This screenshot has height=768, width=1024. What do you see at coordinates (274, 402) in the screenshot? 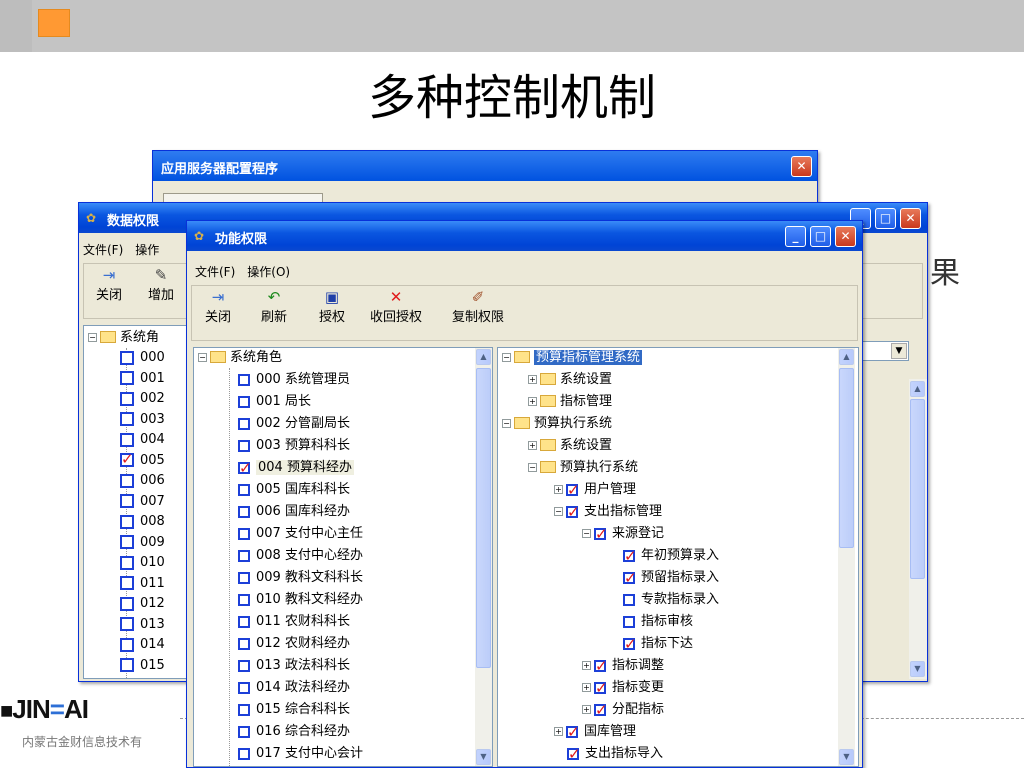
I see `role-row: 001 局长` at bounding box center [274, 402].